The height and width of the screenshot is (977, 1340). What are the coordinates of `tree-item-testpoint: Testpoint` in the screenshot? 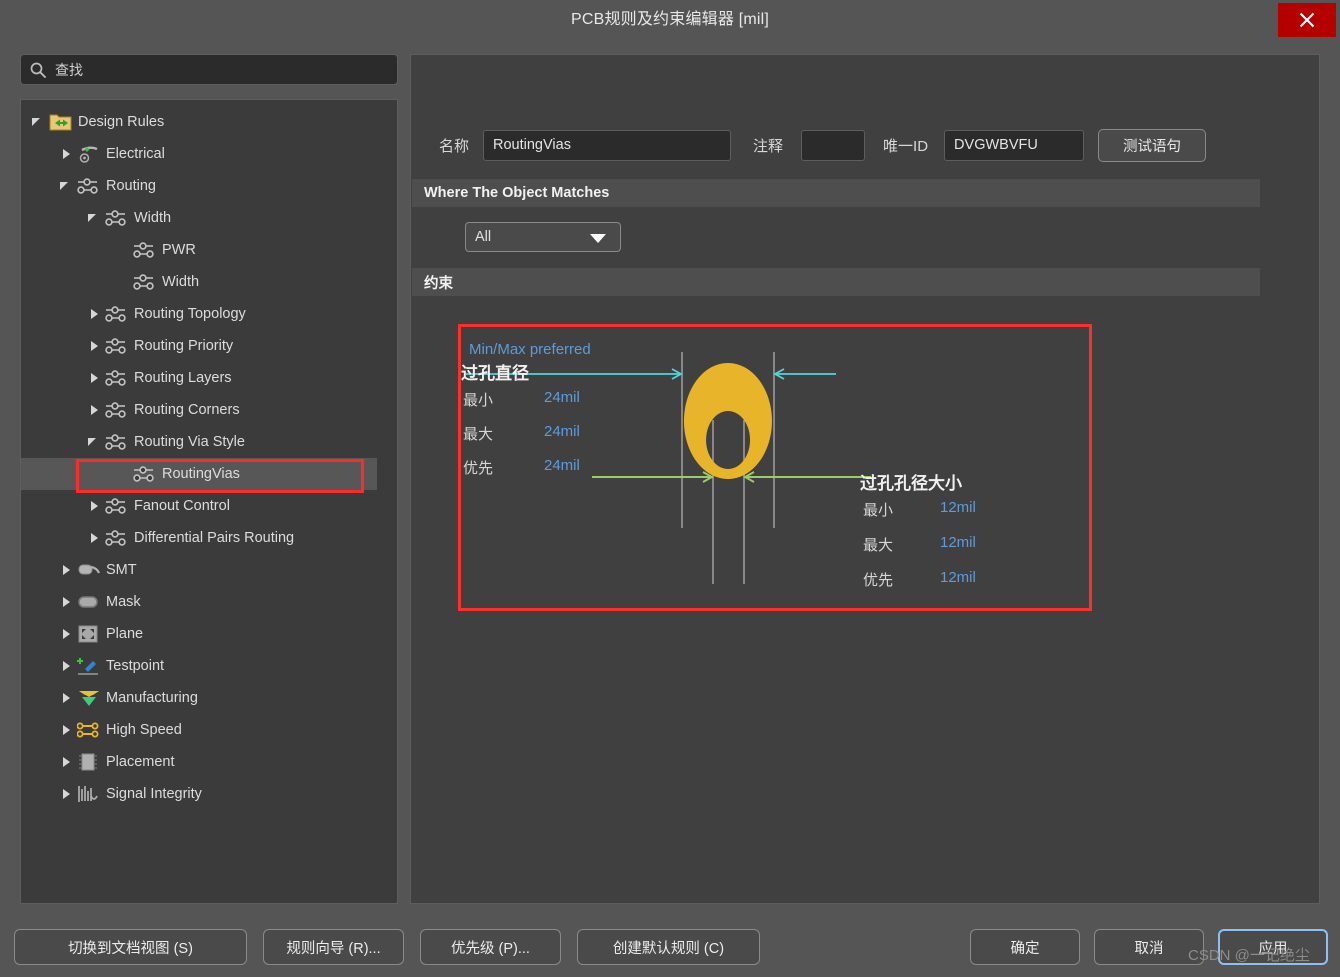 It's located at (209, 666).